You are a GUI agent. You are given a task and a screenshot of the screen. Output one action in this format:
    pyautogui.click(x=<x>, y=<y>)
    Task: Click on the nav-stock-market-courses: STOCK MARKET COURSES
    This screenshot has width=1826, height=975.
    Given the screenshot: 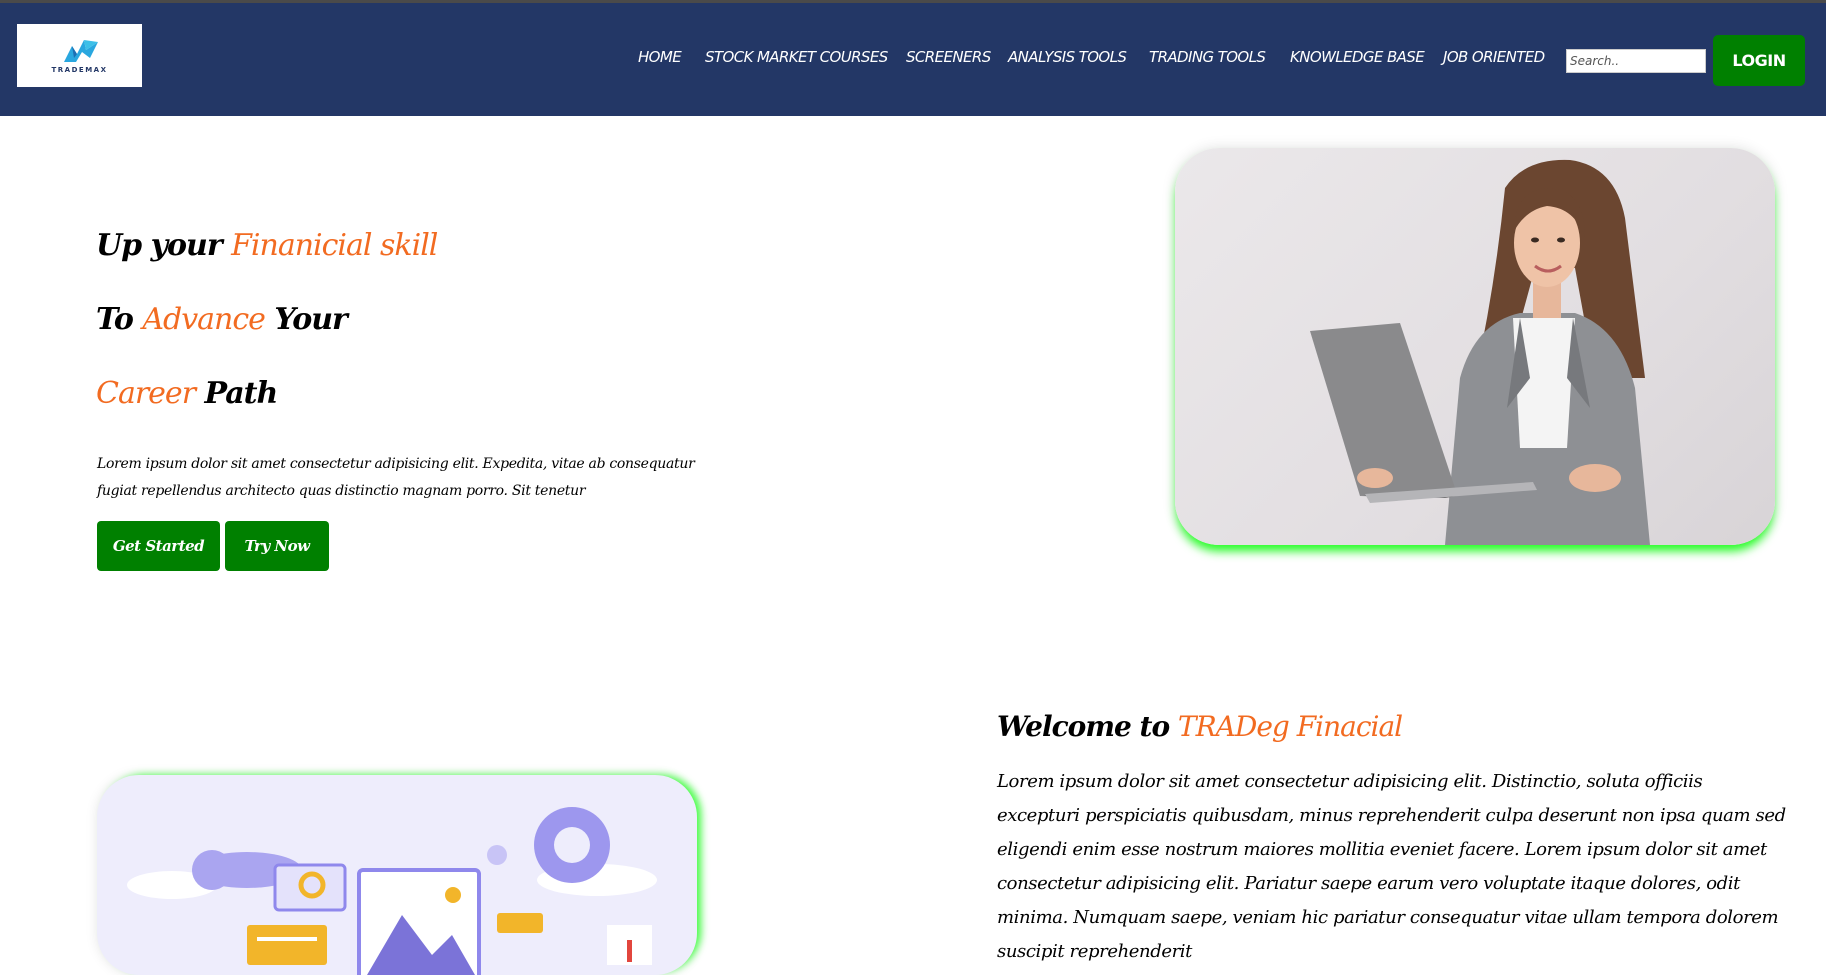 What is the action you would take?
    pyautogui.click(x=796, y=57)
    